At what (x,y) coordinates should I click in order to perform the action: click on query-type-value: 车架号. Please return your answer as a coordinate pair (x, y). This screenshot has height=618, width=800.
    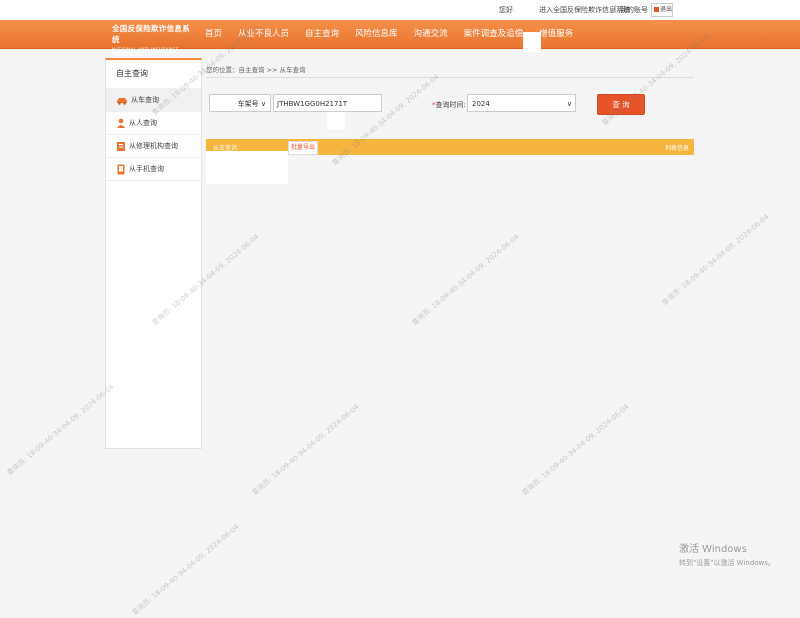
    Looking at the image, I should click on (248, 104).